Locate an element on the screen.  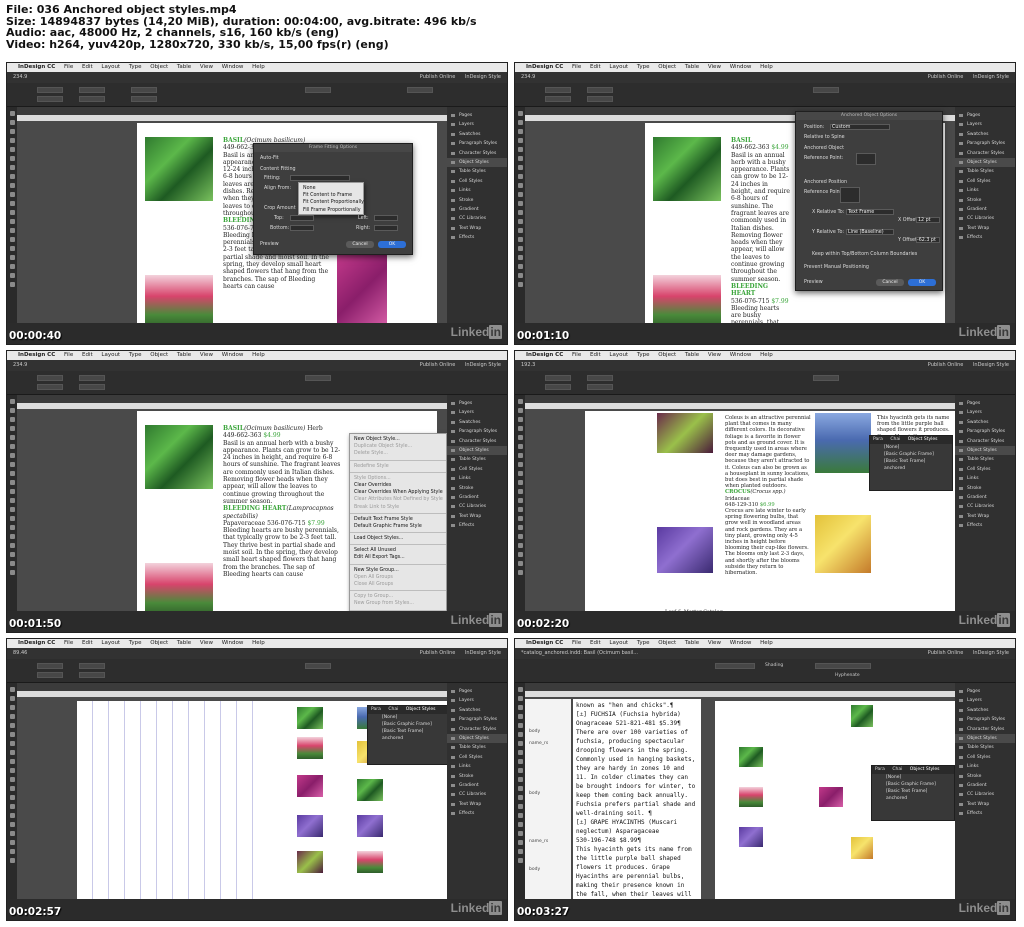
story-line: Hyacinths are perennial bulbs, is located at coordinates (637, 876).